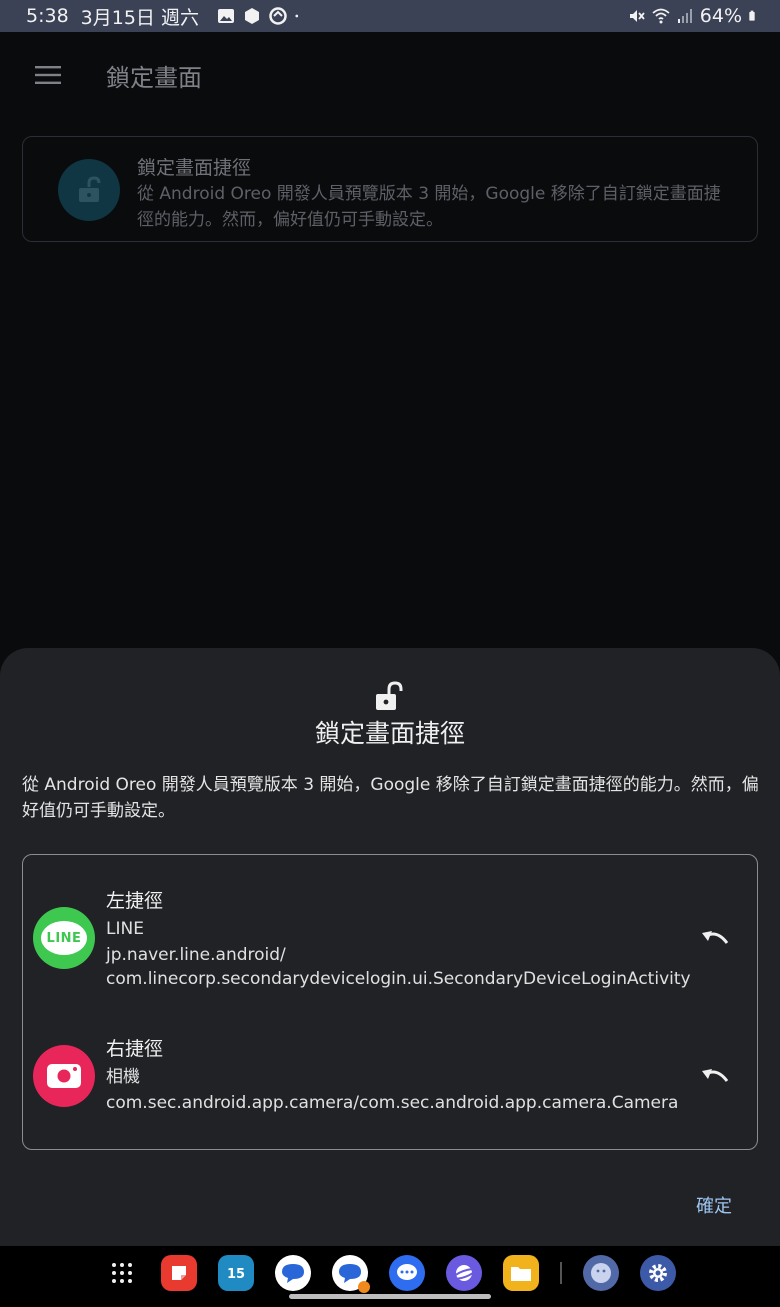  I want to click on speech-dots-icon, so click(407, 1271).